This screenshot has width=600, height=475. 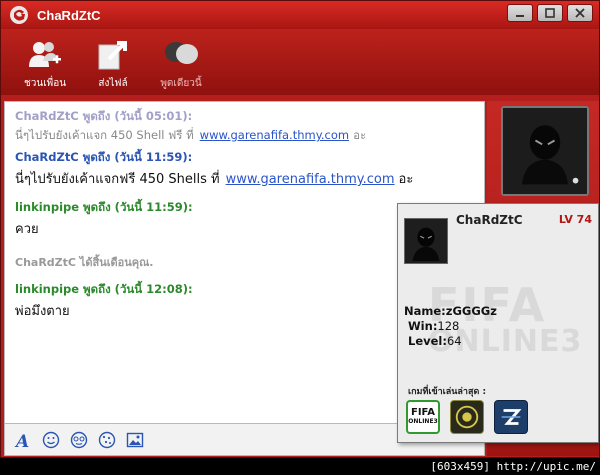 What do you see at coordinates (520, 13) in the screenshot?
I see `minimize-button` at bounding box center [520, 13].